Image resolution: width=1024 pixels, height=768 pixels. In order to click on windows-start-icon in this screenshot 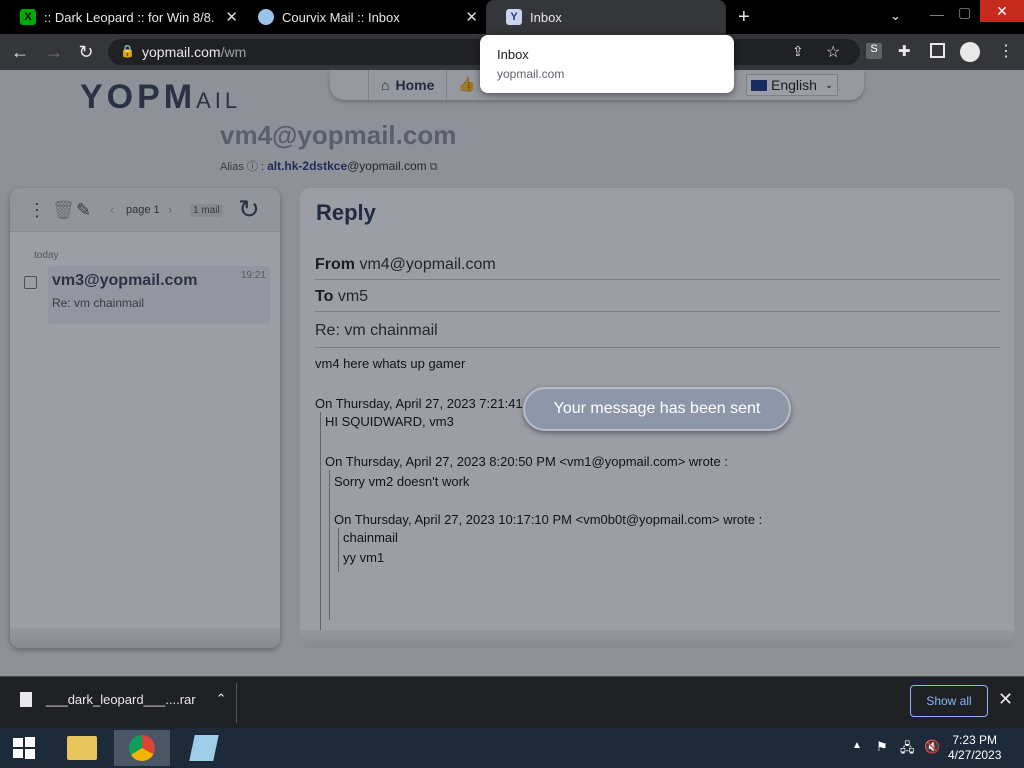, I will do `click(24, 748)`.